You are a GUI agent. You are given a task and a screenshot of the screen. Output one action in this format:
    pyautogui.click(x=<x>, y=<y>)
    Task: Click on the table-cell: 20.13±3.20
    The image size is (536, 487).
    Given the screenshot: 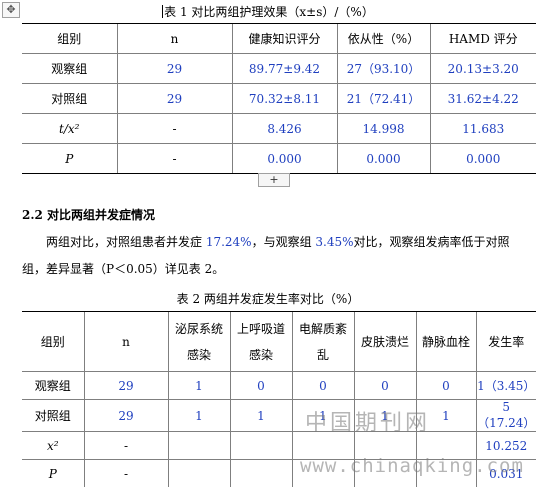 What is the action you would take?
    pyautogui.click(x=483, y=69)
    